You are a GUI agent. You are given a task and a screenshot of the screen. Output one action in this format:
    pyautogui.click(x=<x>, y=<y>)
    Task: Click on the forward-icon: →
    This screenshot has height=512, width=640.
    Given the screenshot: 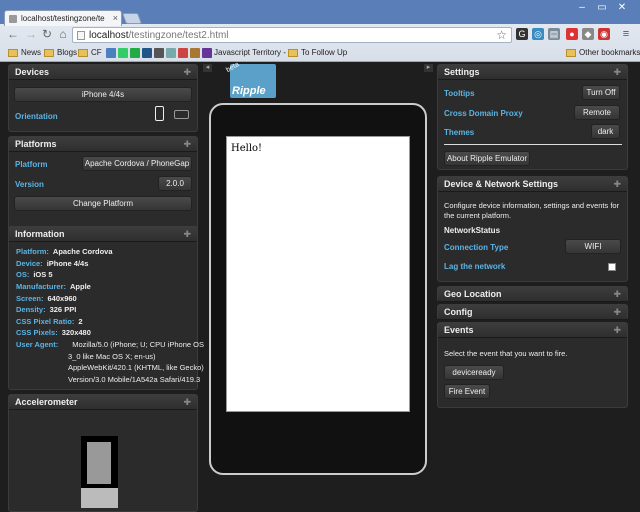 What is the action you would take?
    pyautogui.click(x=31, y=34)
    